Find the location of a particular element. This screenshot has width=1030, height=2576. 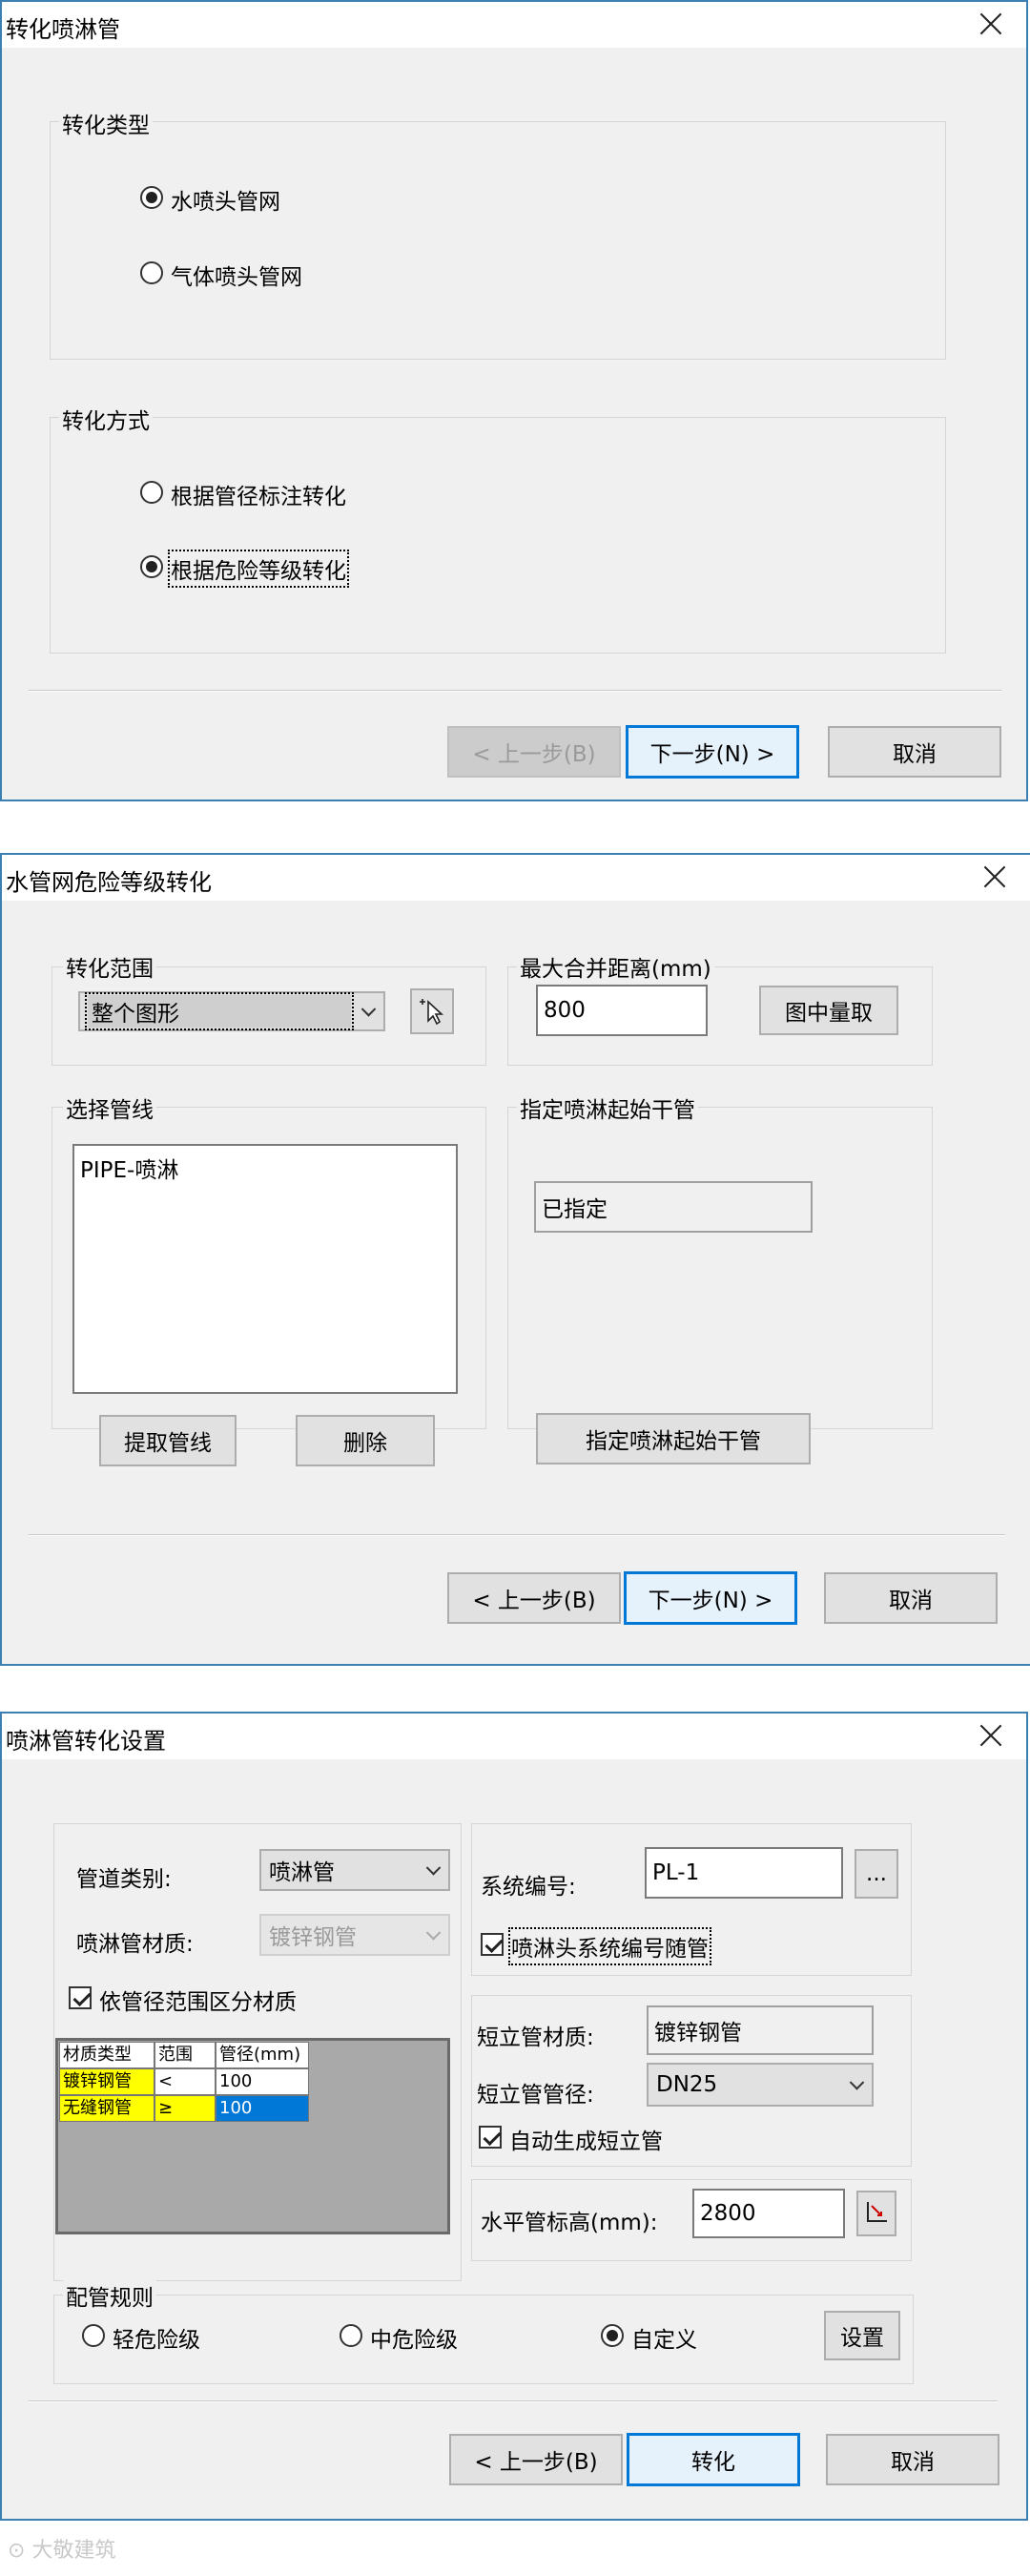

pipe-material-select: 镀锌钢管 is located at coordinates (354, 1935).